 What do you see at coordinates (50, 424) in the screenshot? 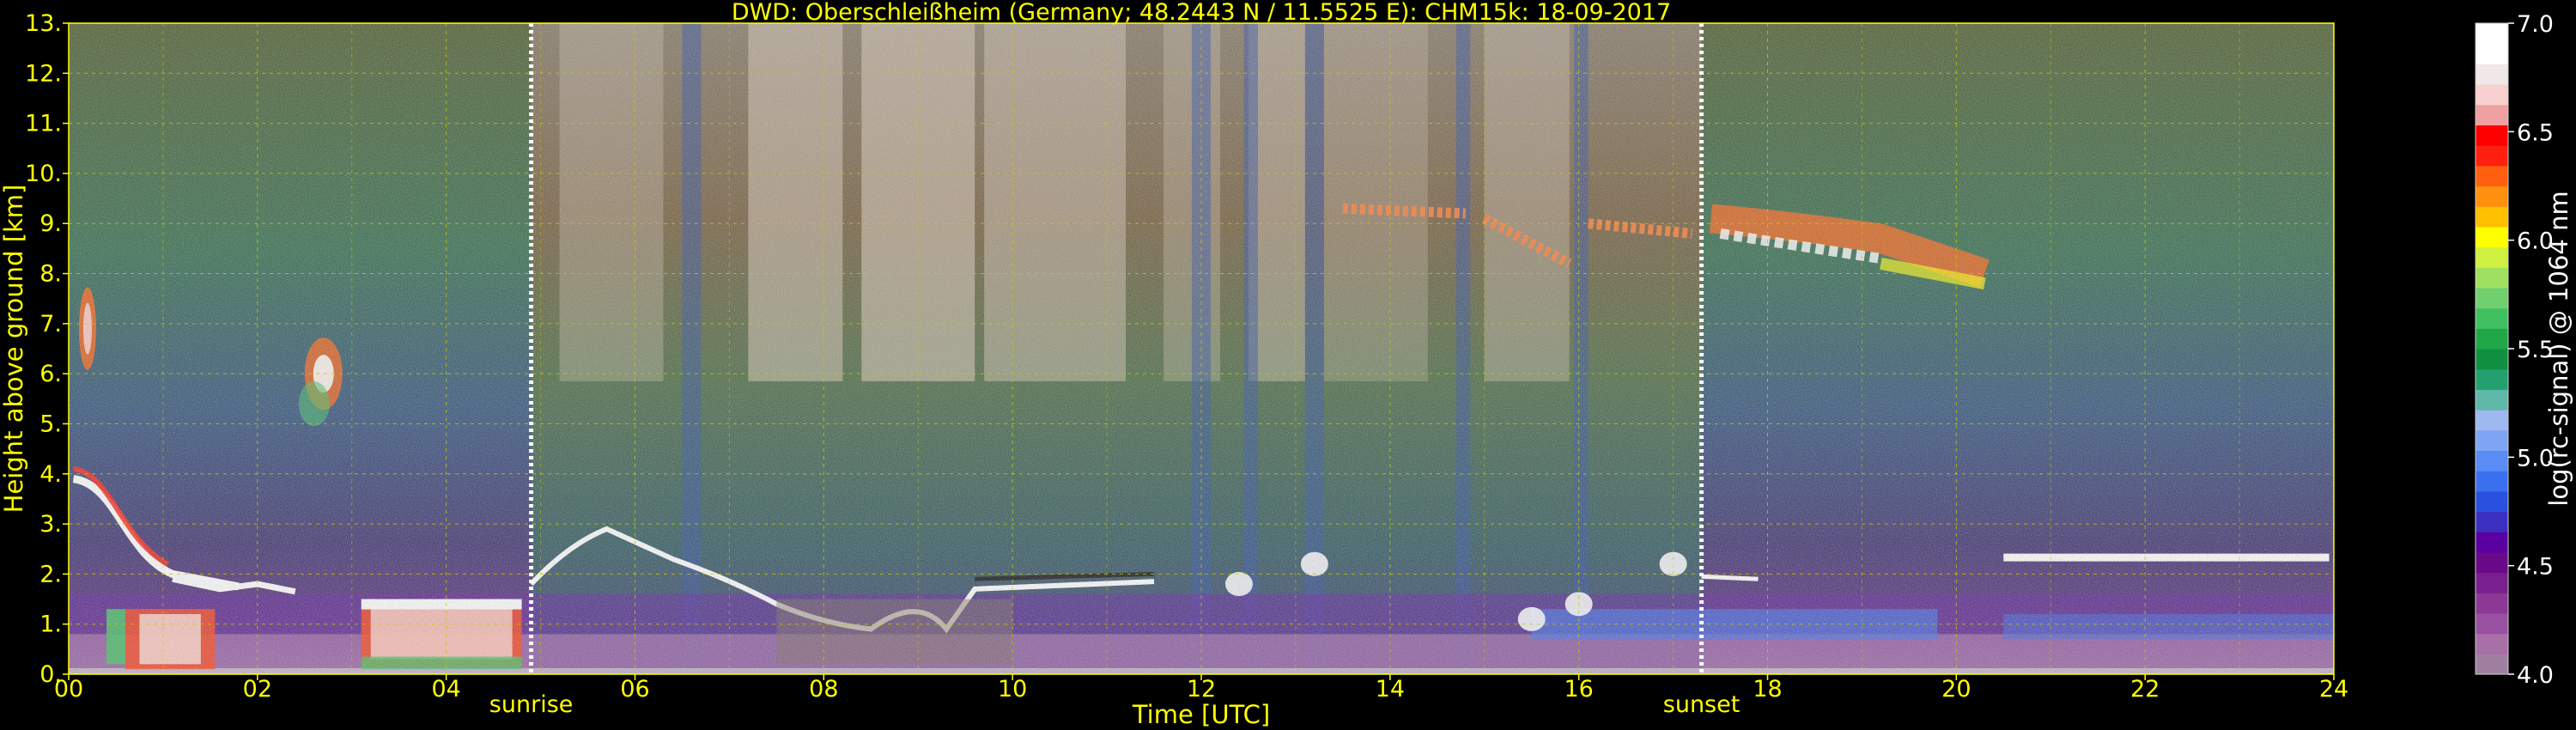
I see `y-tick-label: 5.` at bounding box center [50, 424].